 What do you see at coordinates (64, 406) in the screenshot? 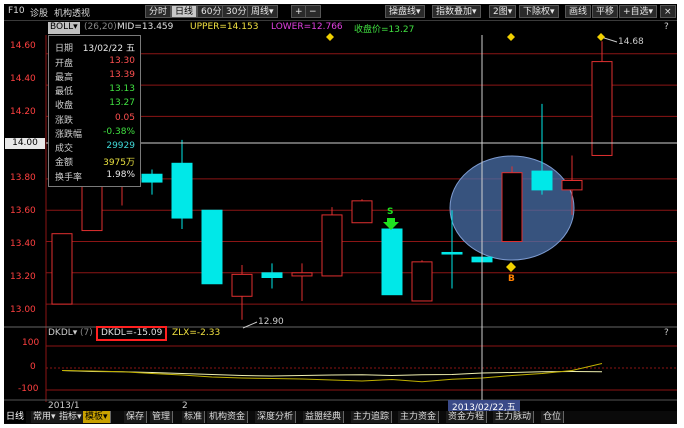
I see `date-axis-start: 2013/1` at bounding box center [64, 406].